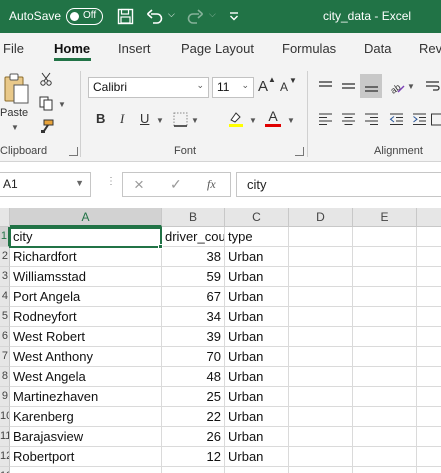  What do you see at coordinates (257, 237) in the screenshot?
I see `header-cell: type` at bounding box center [257, 237].